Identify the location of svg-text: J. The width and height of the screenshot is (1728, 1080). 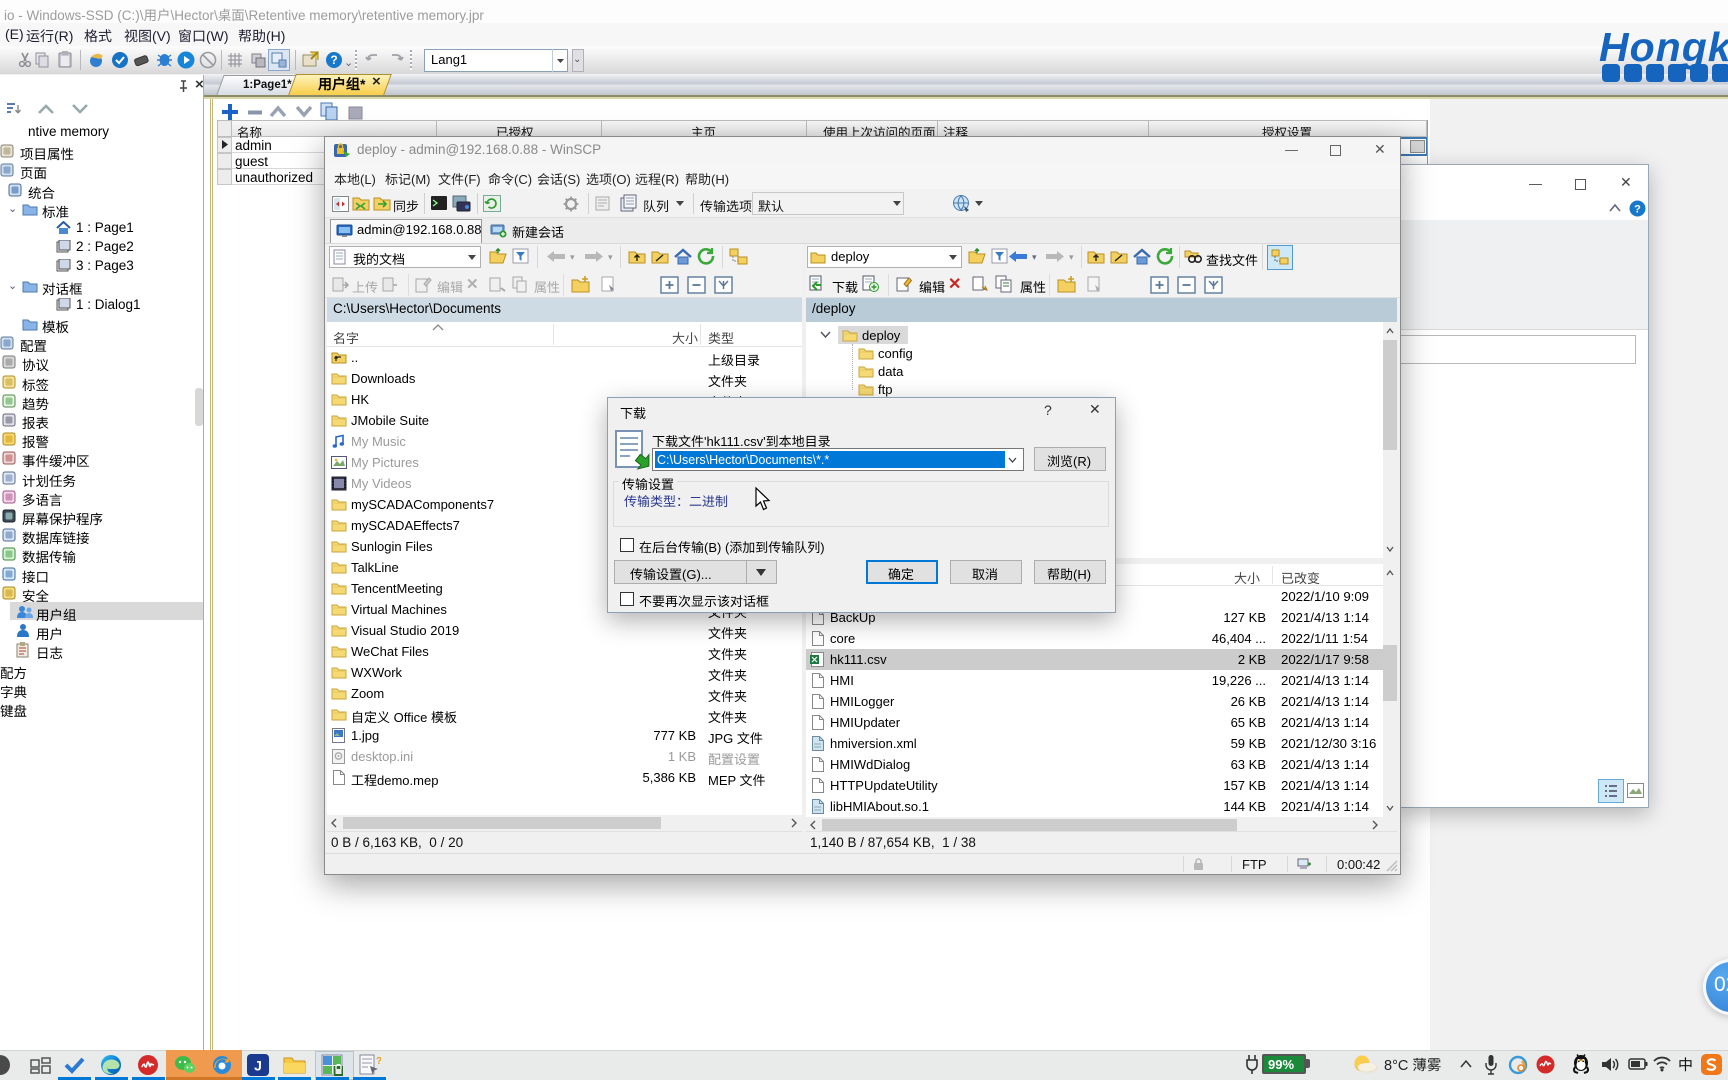
(258, 1066).